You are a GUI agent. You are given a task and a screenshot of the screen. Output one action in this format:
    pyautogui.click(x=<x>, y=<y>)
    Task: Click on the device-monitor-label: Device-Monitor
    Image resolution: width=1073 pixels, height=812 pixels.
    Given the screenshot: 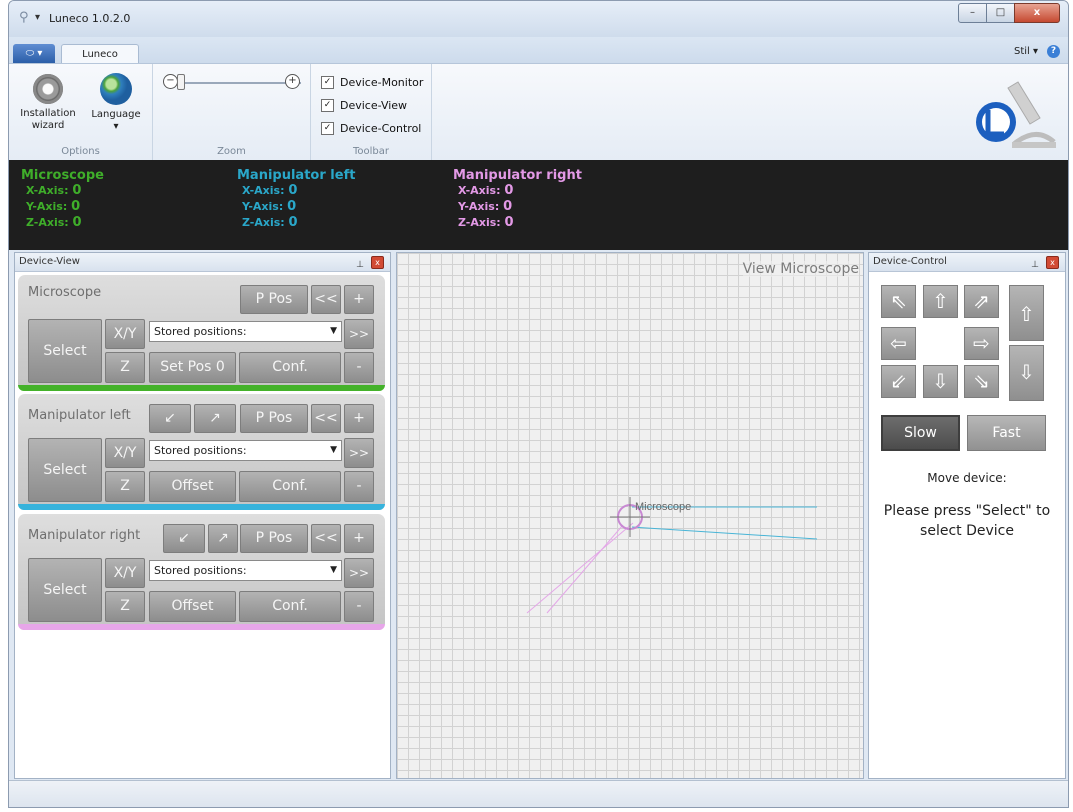 What is the action you would take?
    pyautogui.click(x=382, y=82)
    